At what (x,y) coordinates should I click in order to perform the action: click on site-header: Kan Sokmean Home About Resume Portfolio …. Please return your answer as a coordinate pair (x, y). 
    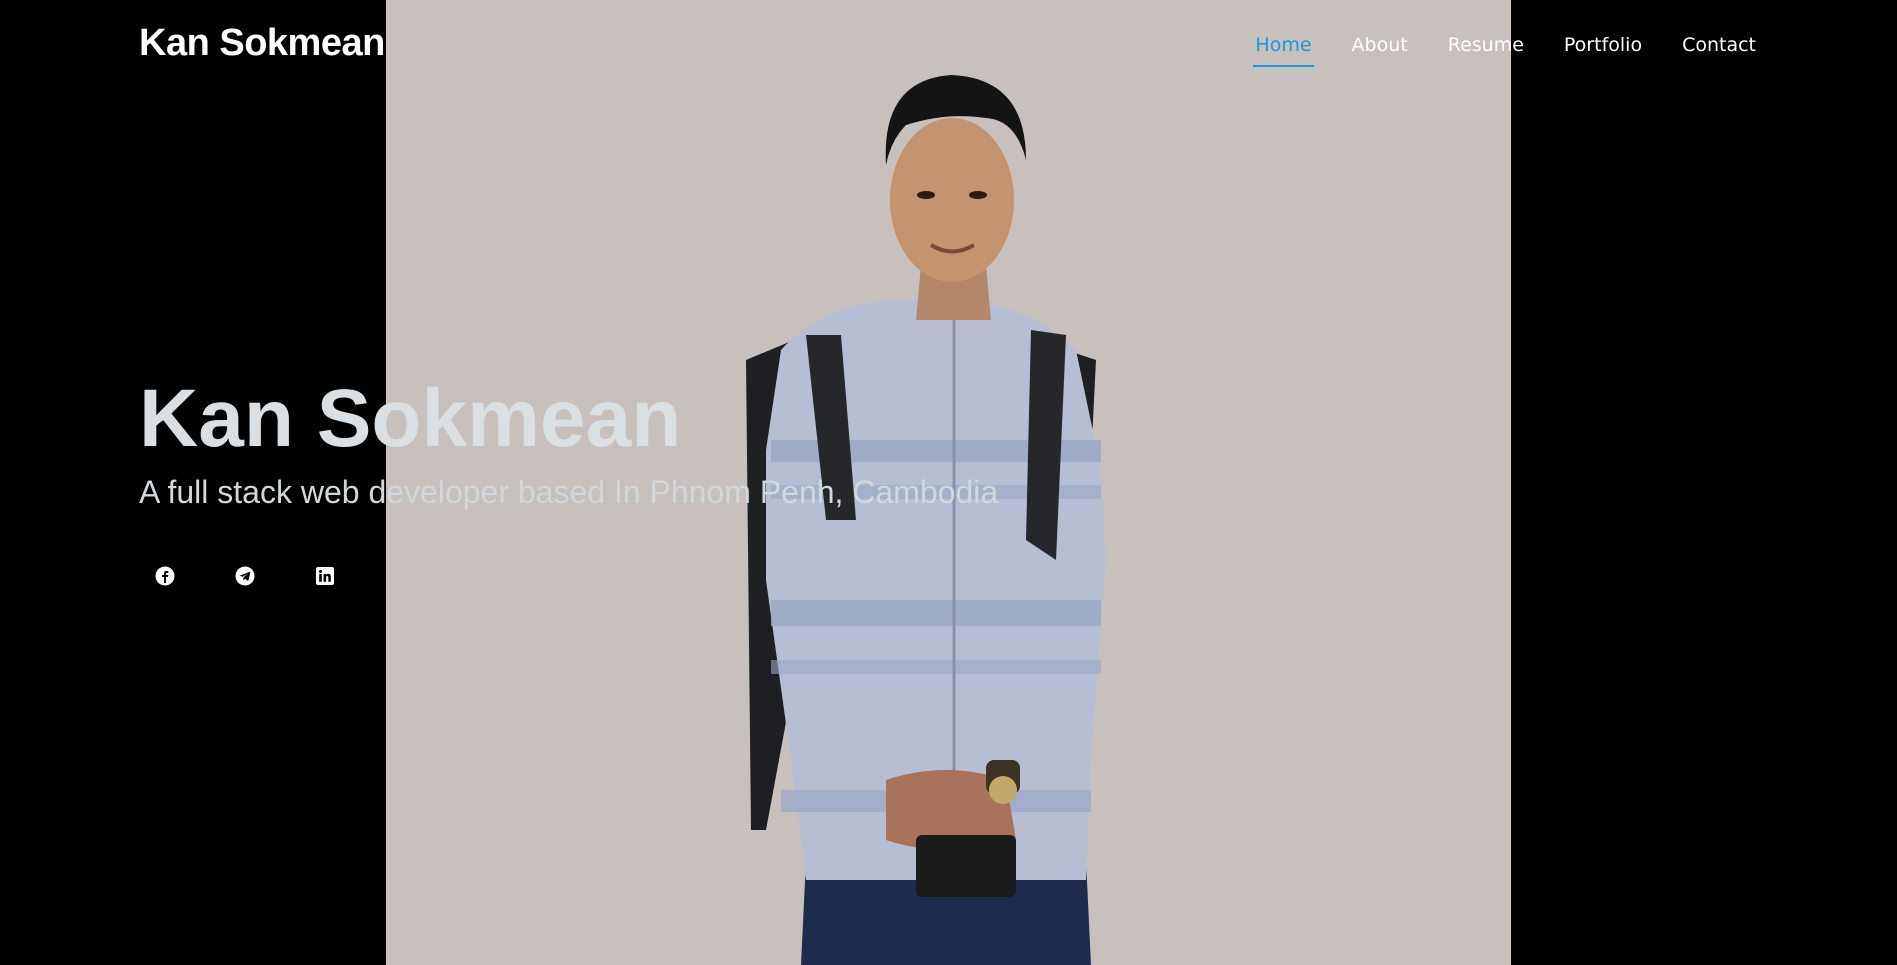
    Looking at the image, I should click on (948, 45).